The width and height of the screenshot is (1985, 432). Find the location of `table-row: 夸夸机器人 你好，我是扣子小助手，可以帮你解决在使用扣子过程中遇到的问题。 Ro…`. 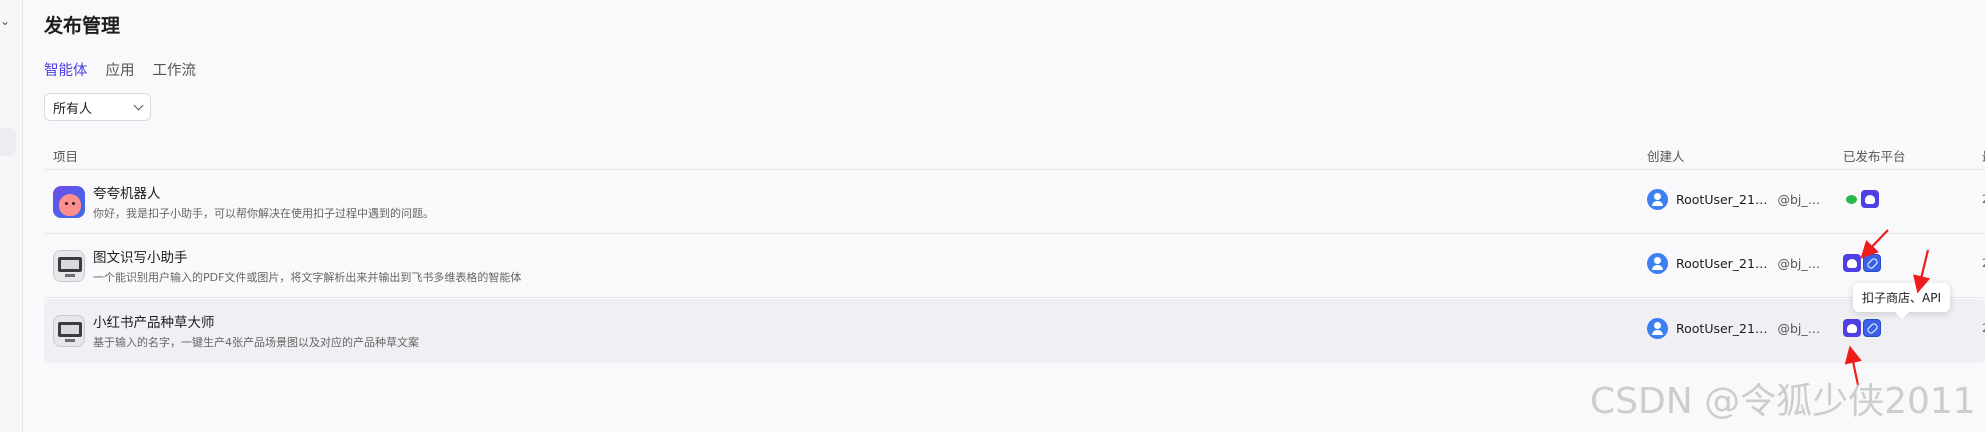

table-row: 夸夸机器人 你好，我是扣子小助手，可以帮你解决在使用扣子过程中遇到的问题。 Ro… is located at coordinates (1014, 202).